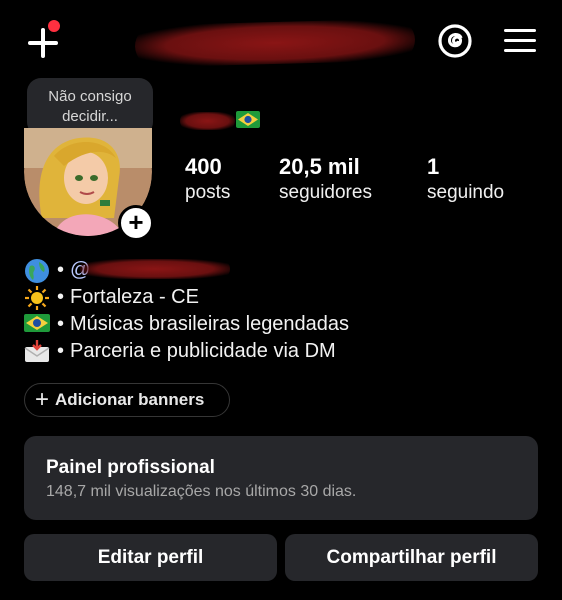 The width and height of the screenshot is (562, 600). Describe the element at coordinates (37, 351) in the screenshot. I see `envelope-with-arrow-icon` at that location.